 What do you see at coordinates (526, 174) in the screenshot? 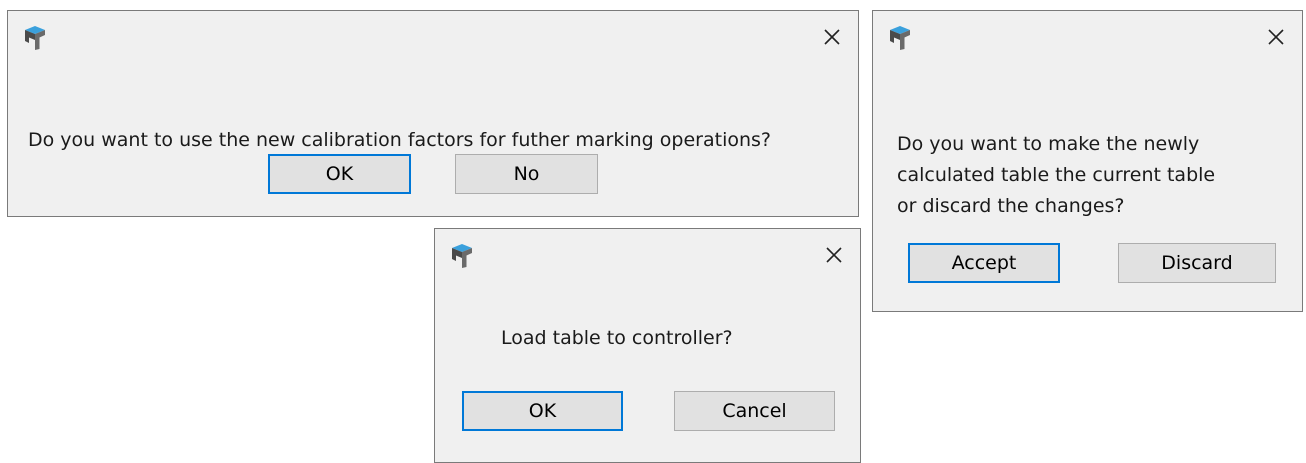
I see `no-button: No` at bounding box center [526, 174].